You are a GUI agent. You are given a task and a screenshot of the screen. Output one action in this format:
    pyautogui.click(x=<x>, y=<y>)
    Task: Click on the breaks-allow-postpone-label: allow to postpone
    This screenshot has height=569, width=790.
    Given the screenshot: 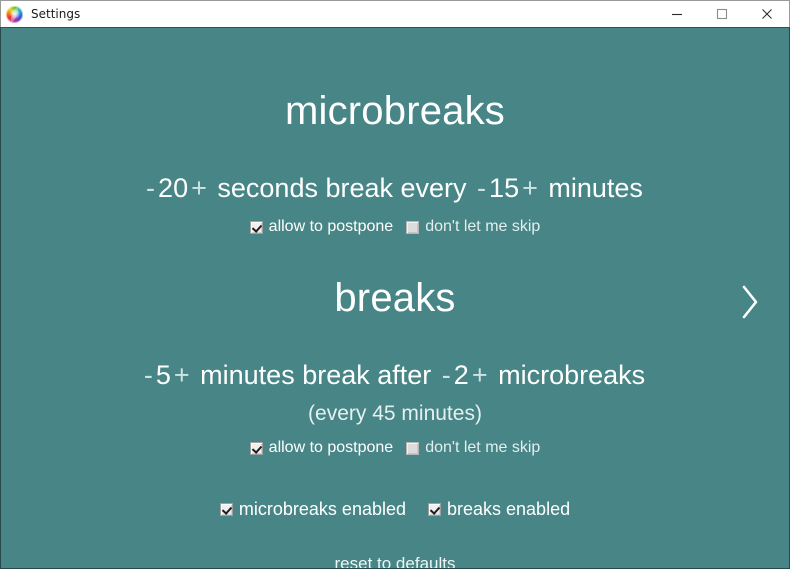 What is the action you would take?
    pyautogui.click(x=331, y=447)
    